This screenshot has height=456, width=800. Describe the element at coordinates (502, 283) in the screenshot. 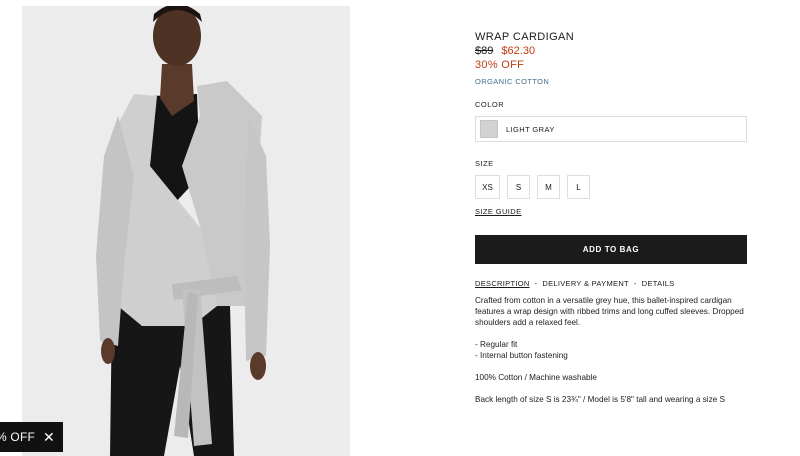

I see `tab-description: DESCRIPTION` at that location.